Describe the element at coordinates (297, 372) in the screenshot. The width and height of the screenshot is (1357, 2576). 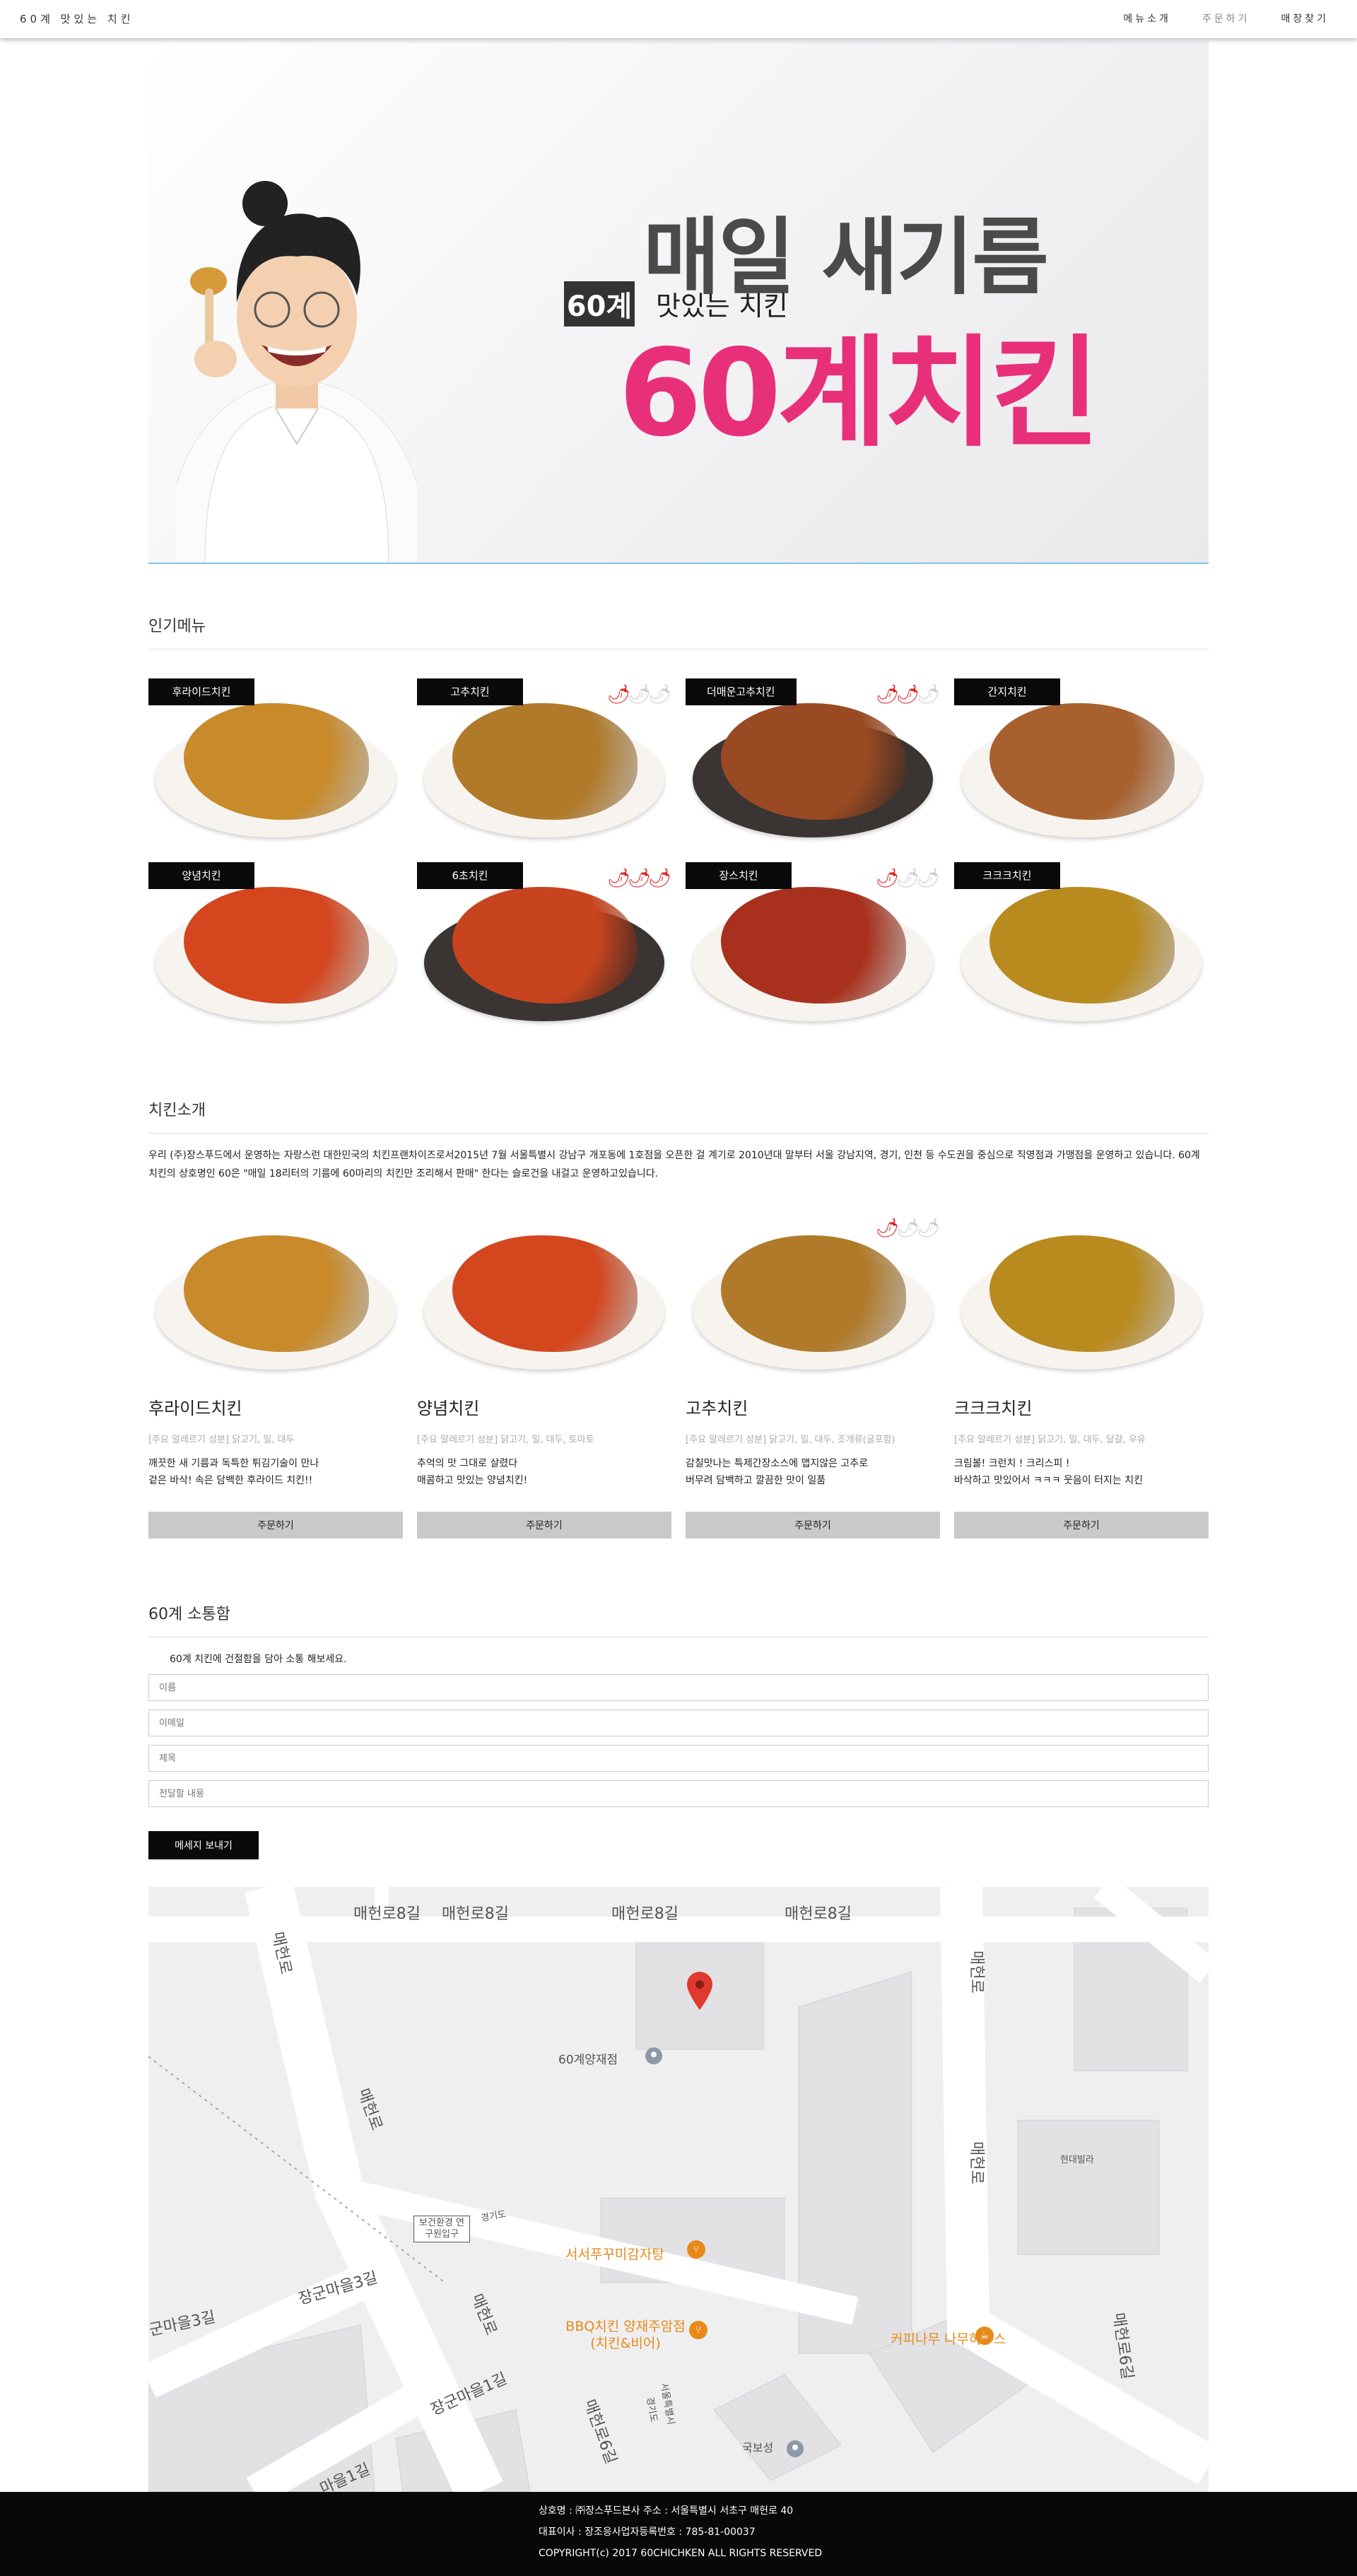
I see `hero-person-illustration` at that location.